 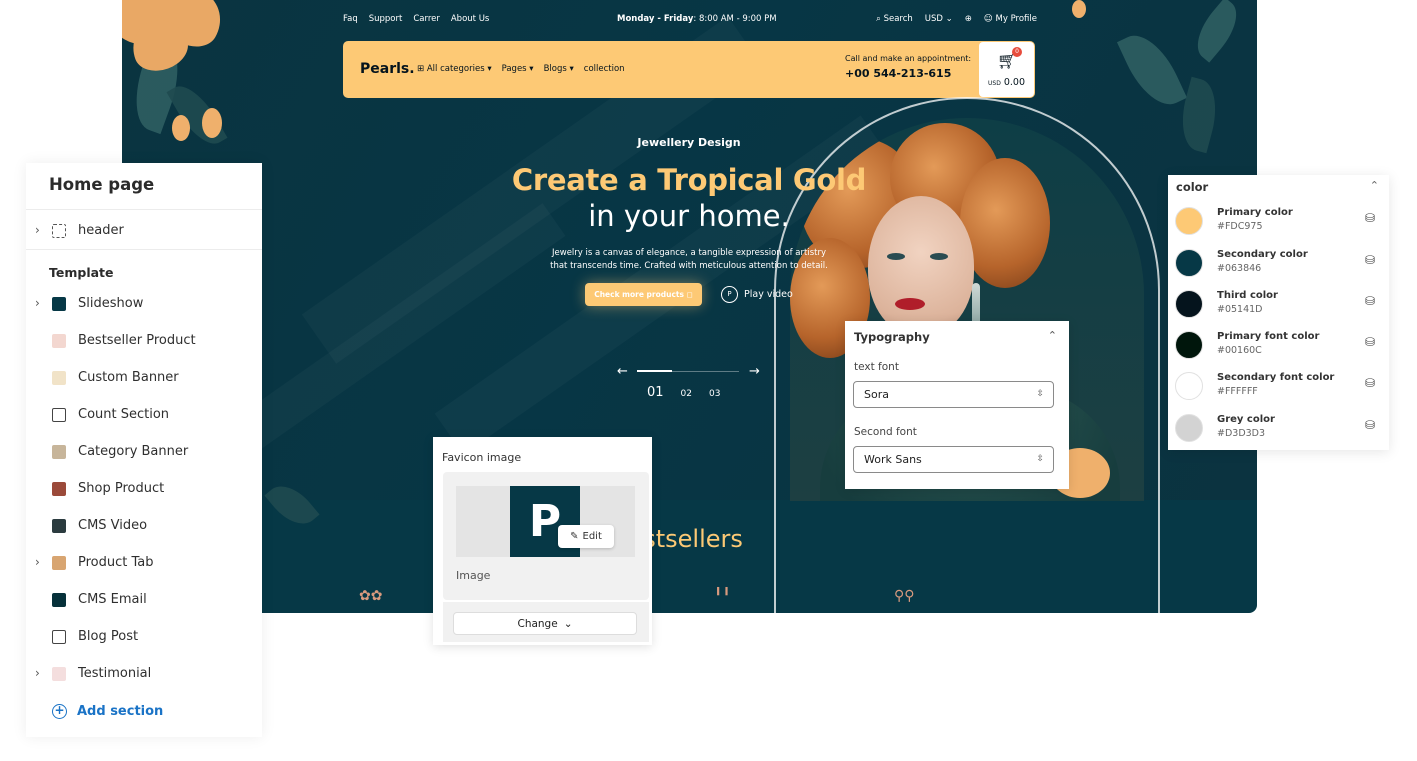 What do you see at coordinates (144, 305) in the screenshot?
I see `sidebar-item-slideshow: › Slideshow` at bounding box center [144, 305].